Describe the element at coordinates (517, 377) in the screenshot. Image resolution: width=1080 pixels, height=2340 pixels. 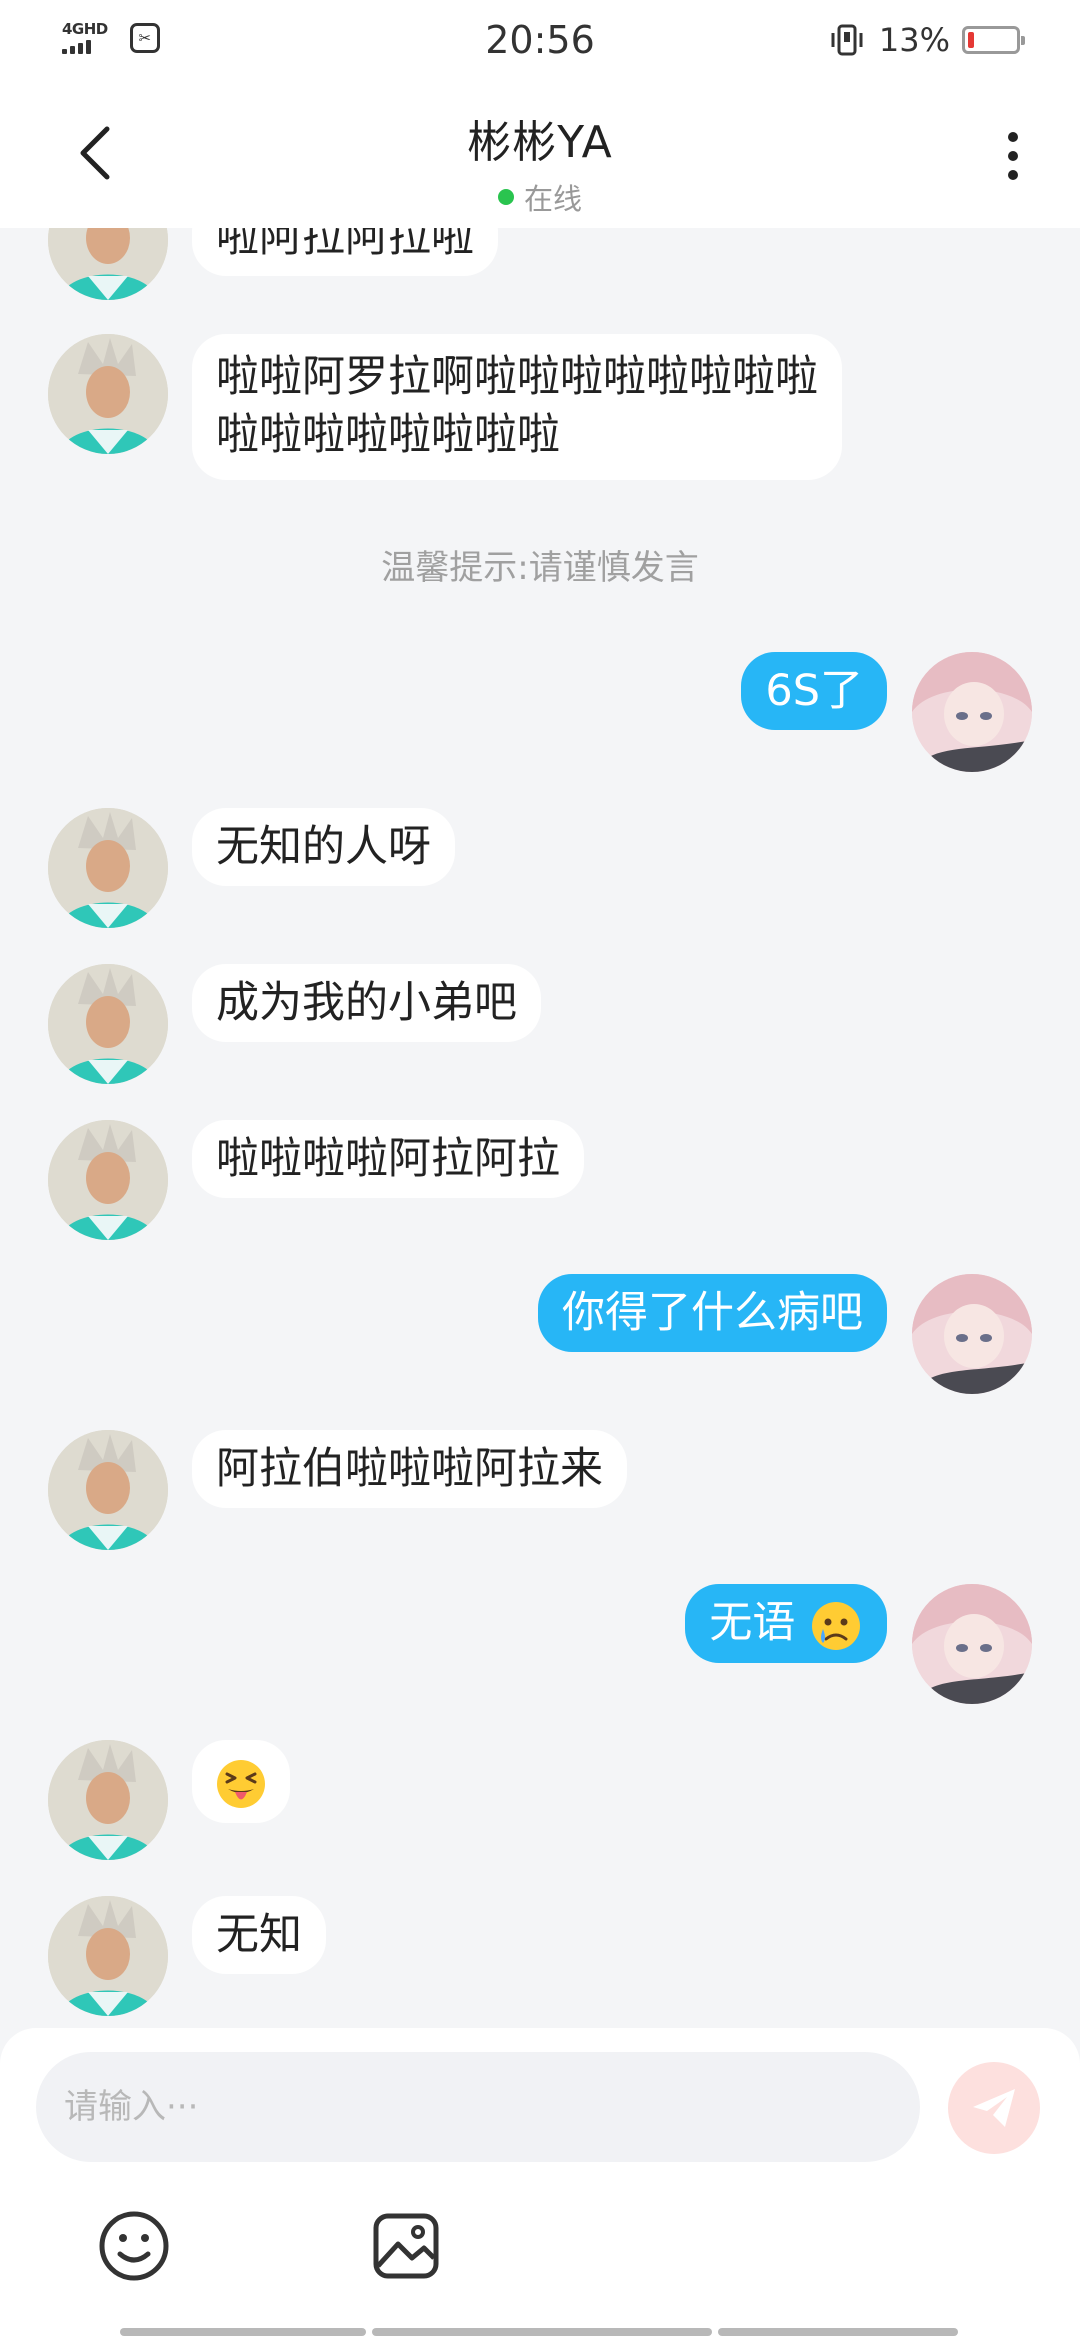
I see `message-line: 啦啦阿罗拉啊啦啦啦啦啦啦啦啦` at that location.